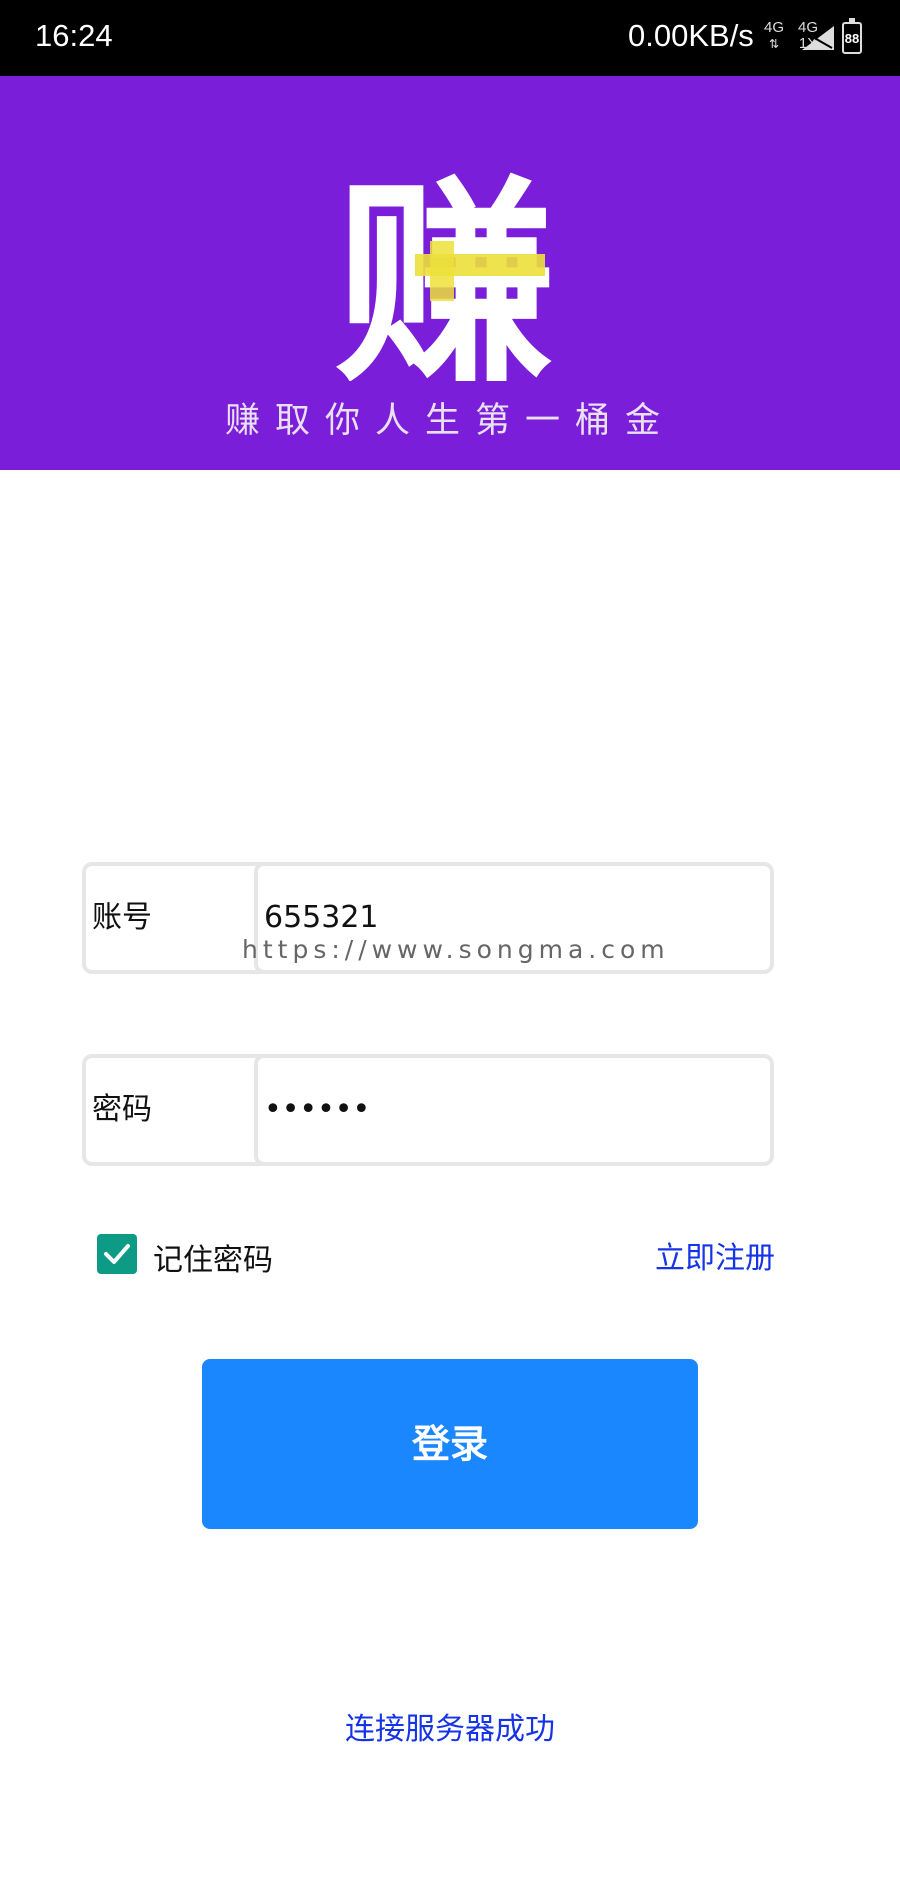 The image size is (900, 1900). What do you see at coordinates (450, 1729) in the screenshot?
I see `connection-status: 连接服务器成功` at bounding box center [450, 1729].